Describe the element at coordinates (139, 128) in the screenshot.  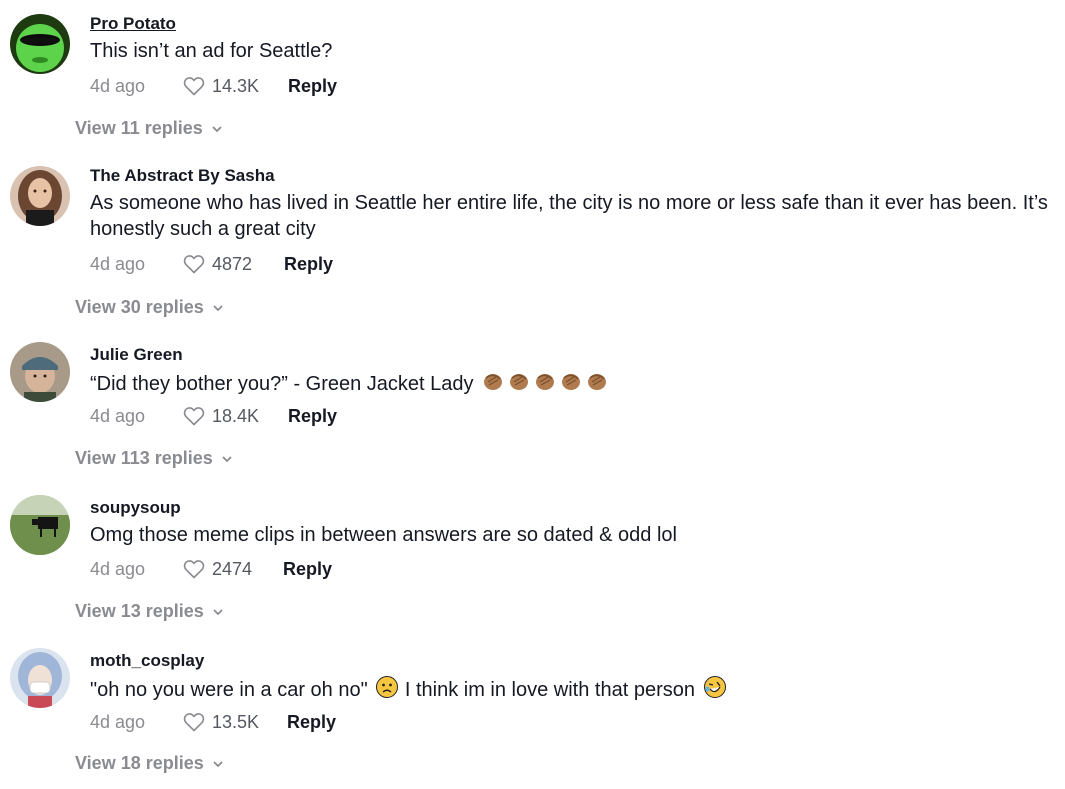
I see `view-replies-label: View 11 replies` at that location.